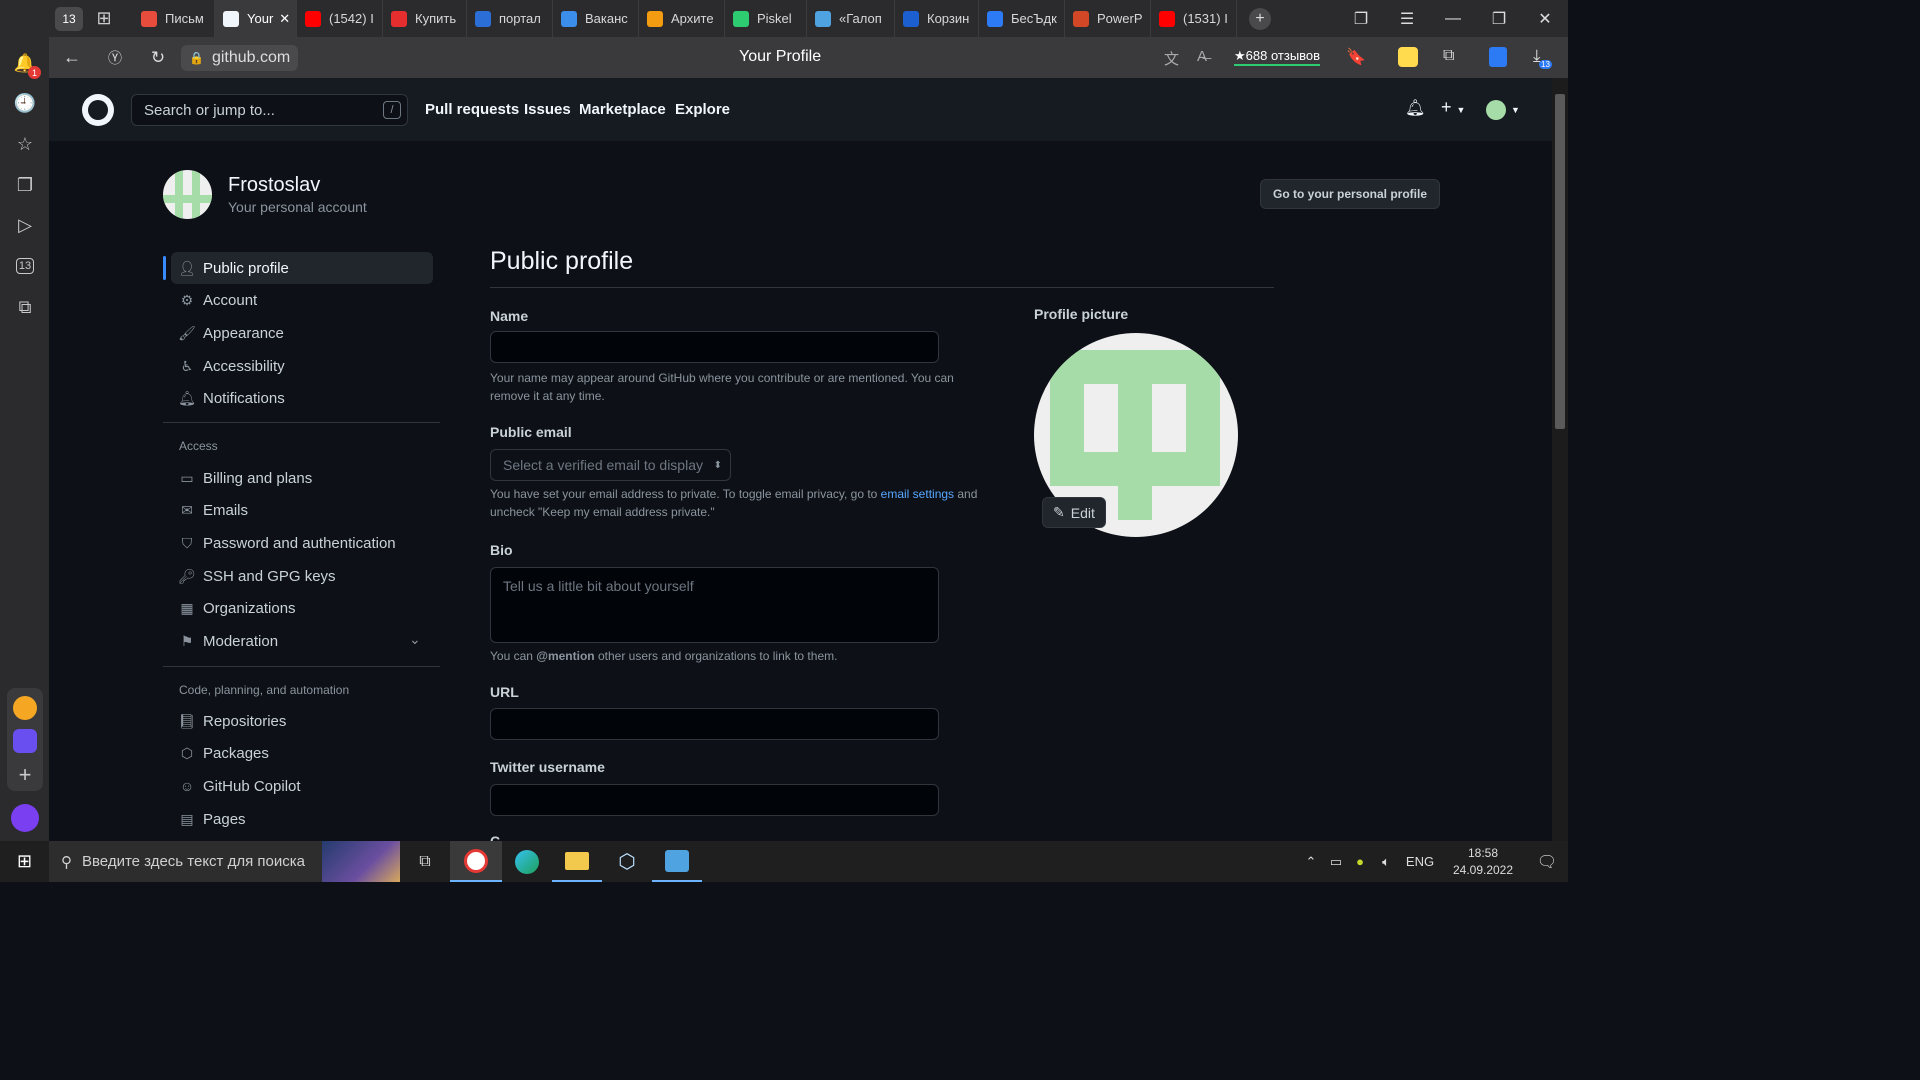  Describe the element at coordinates (937, 18) in the screenshot. I see `browser-tab: Корзин` at that location.